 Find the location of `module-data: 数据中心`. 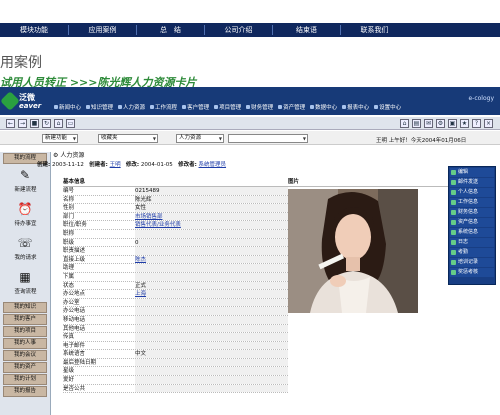

module-data: 数据中心 is located at coordinates (323, 107).